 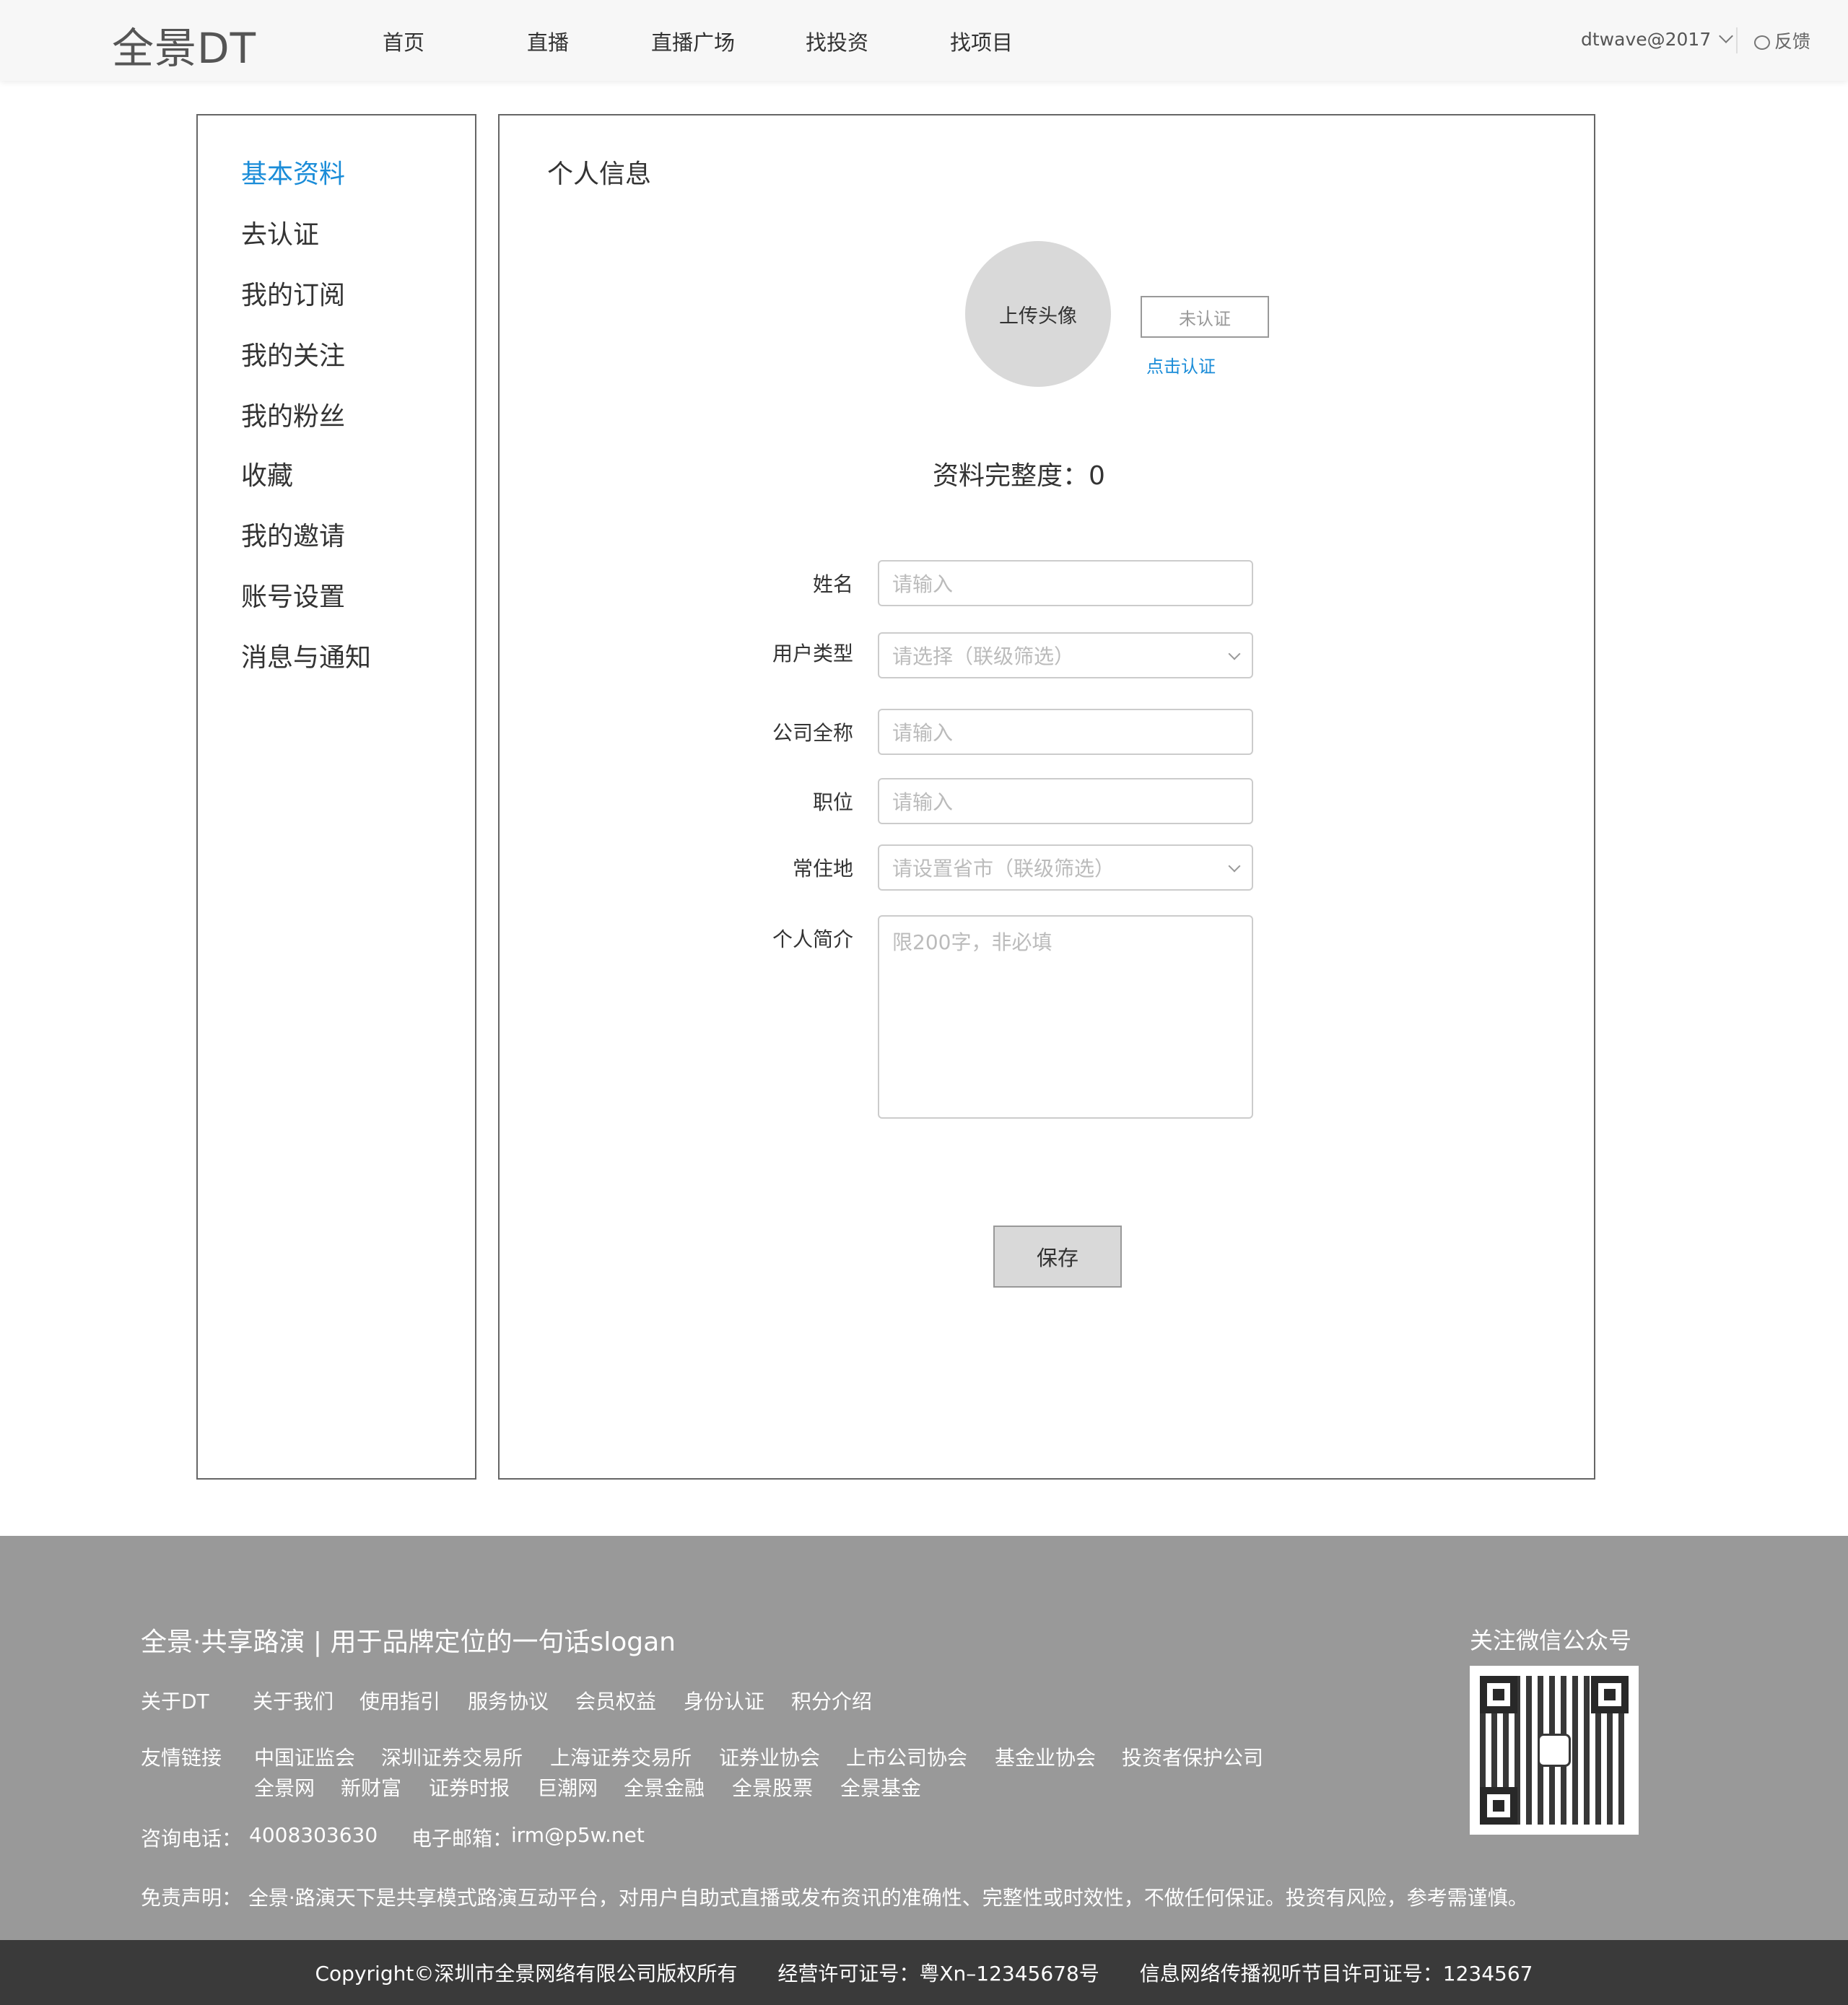 What do you see at coordinates (1336, 1974) in the screenshot?
I see `av-license: 信息网络传播视听节目许可证号：1234567` at bounding box center [1336, 1974].